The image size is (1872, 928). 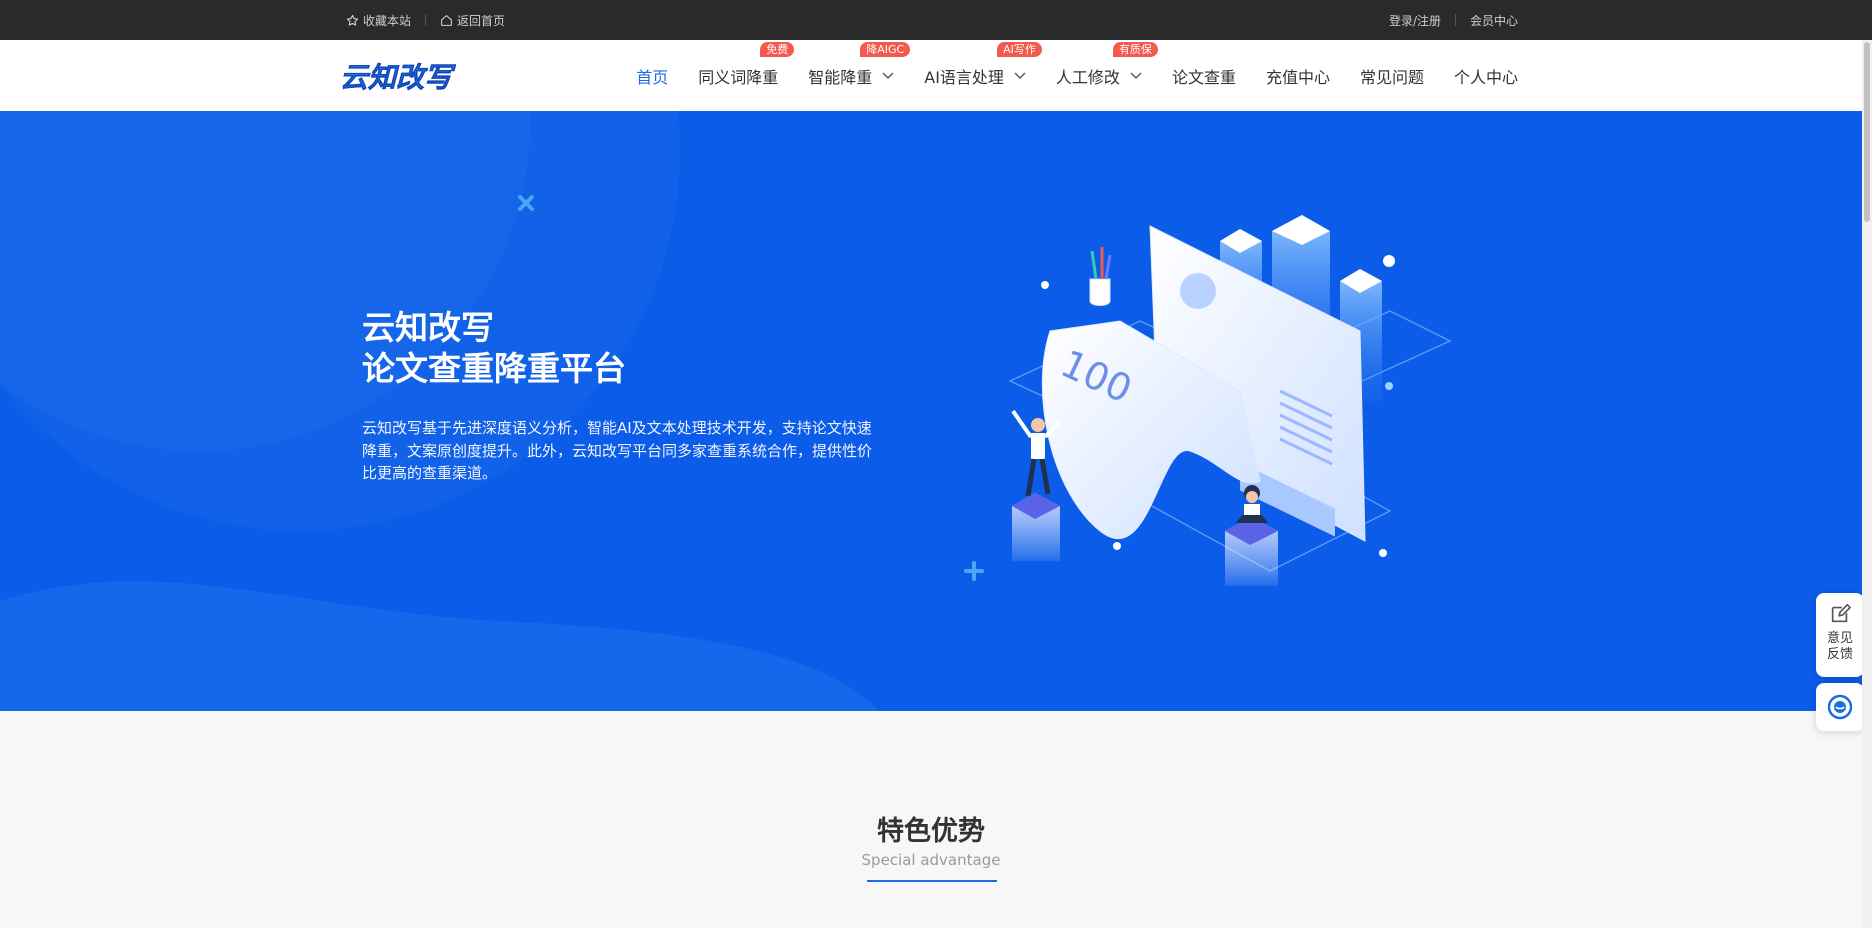 What do you see at coordinates (1230, 400) in the screenshot?
I see `hero-illustration: 100` at bounding box center [1230, 400].